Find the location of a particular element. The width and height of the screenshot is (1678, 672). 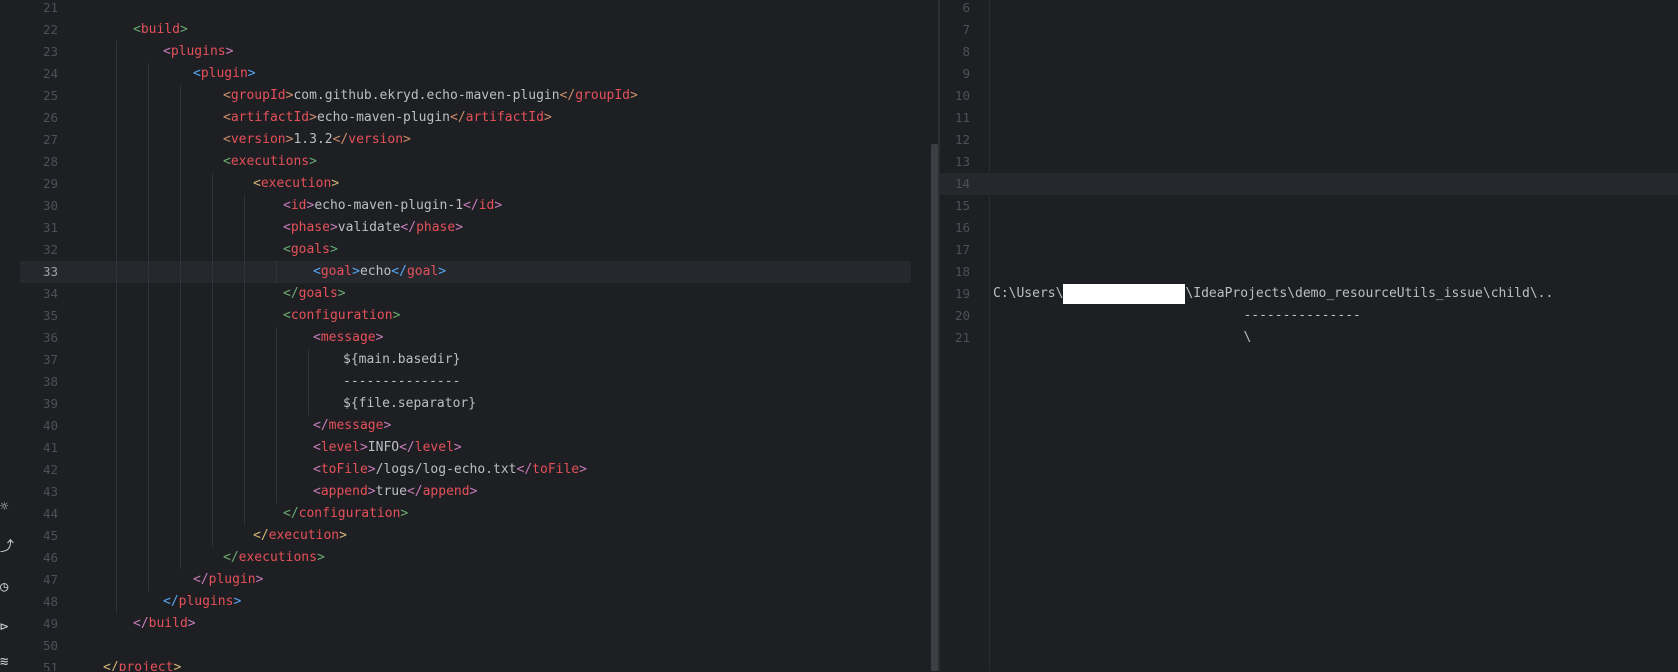

code-line: 30 <id>echo-maven-plugin-1</id> is located at coordinates (475, 206).